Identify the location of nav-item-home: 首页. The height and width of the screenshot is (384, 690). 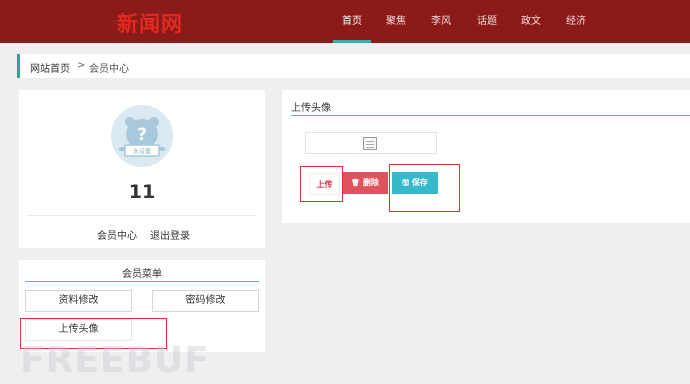
(352, 21).